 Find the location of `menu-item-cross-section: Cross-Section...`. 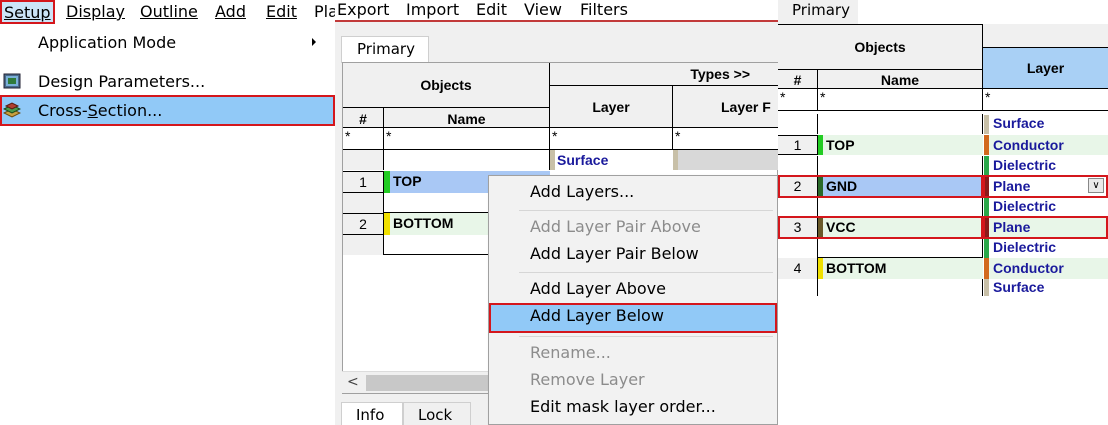

menu-item-cross-section: Cross-Section... is located at coordinates (167, 110).